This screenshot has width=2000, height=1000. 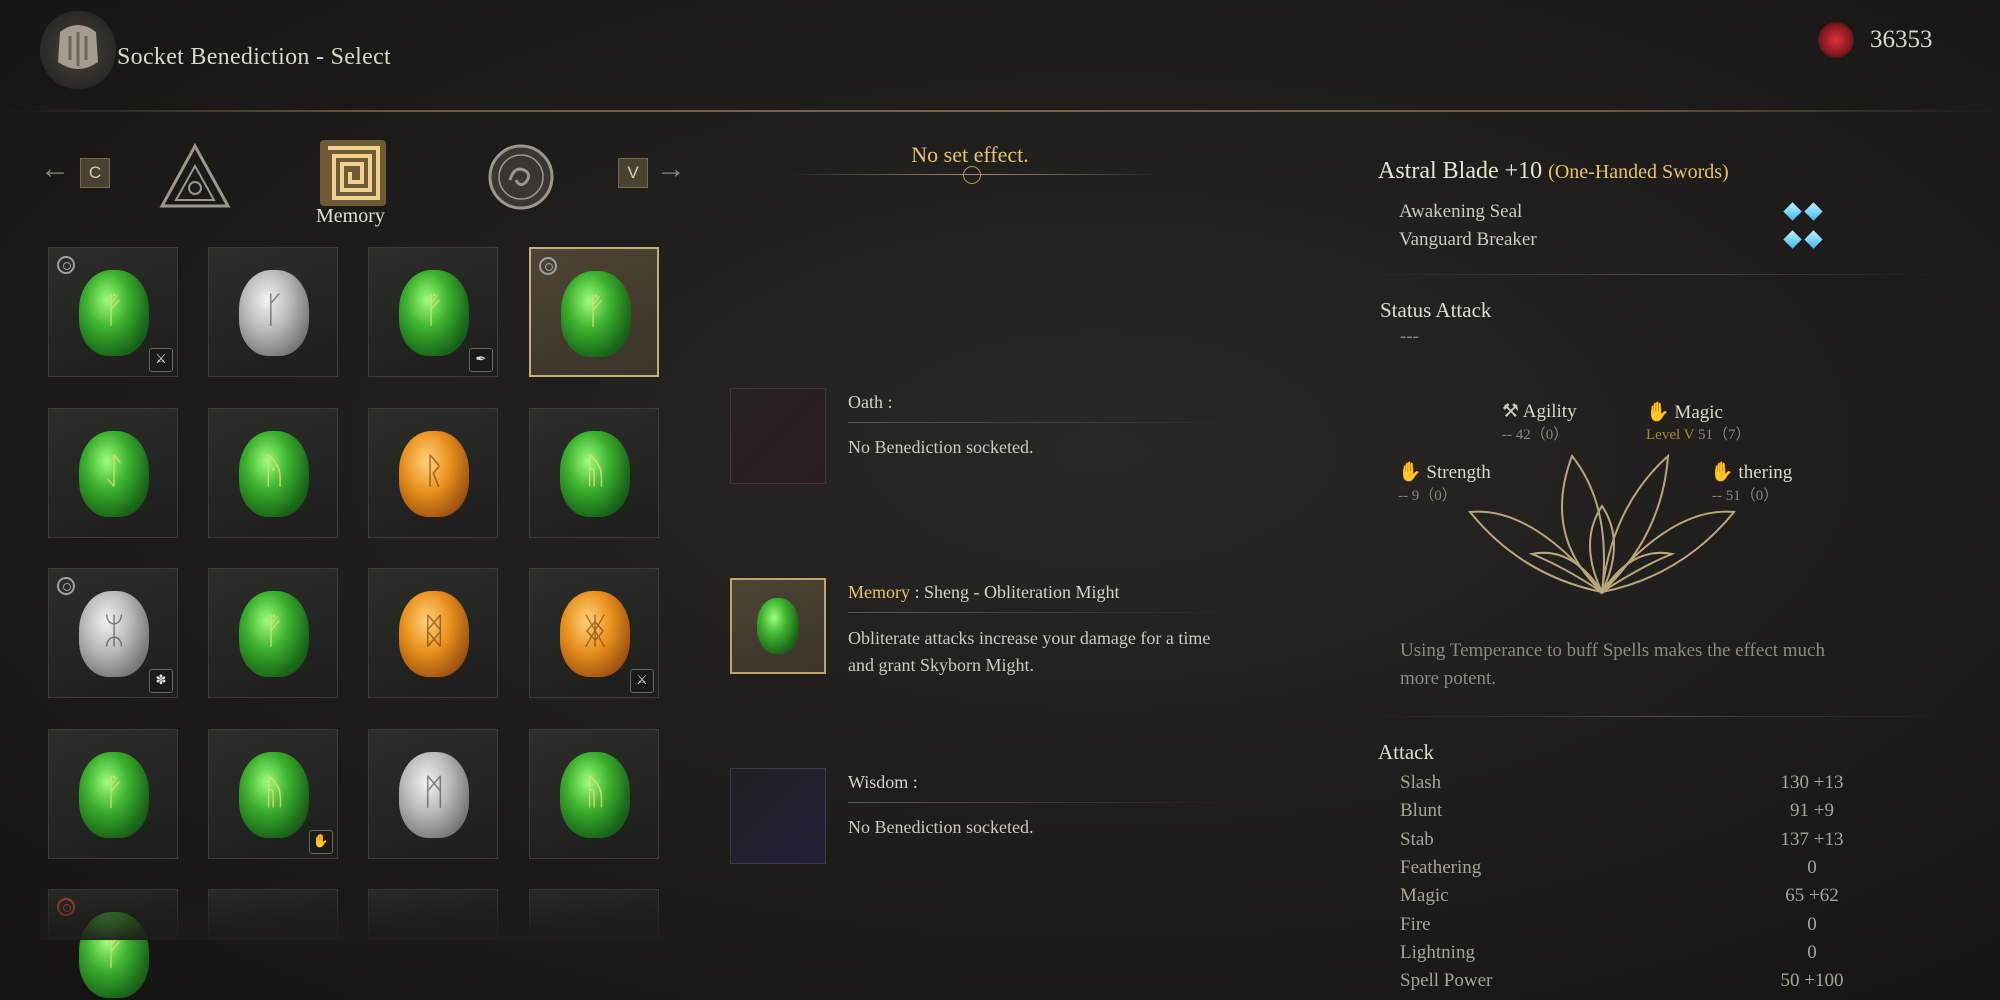 What do you see at coordinates (1409, 336) in the screenshot?
I see `status-attack-value: ---` at bounding box center [1409, 336].